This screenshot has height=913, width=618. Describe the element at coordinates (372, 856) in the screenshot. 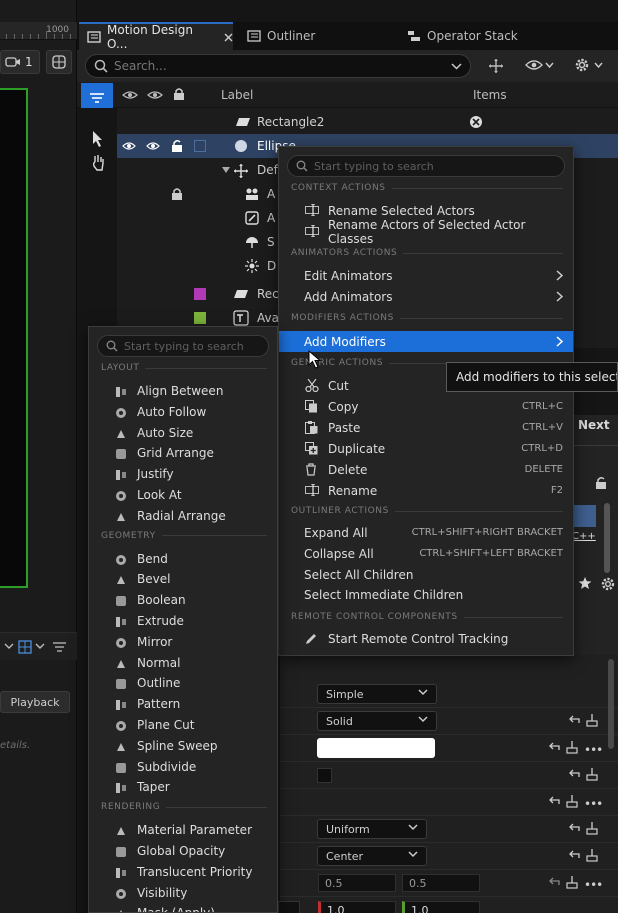

I see `property-dropdown: Center` at that location.